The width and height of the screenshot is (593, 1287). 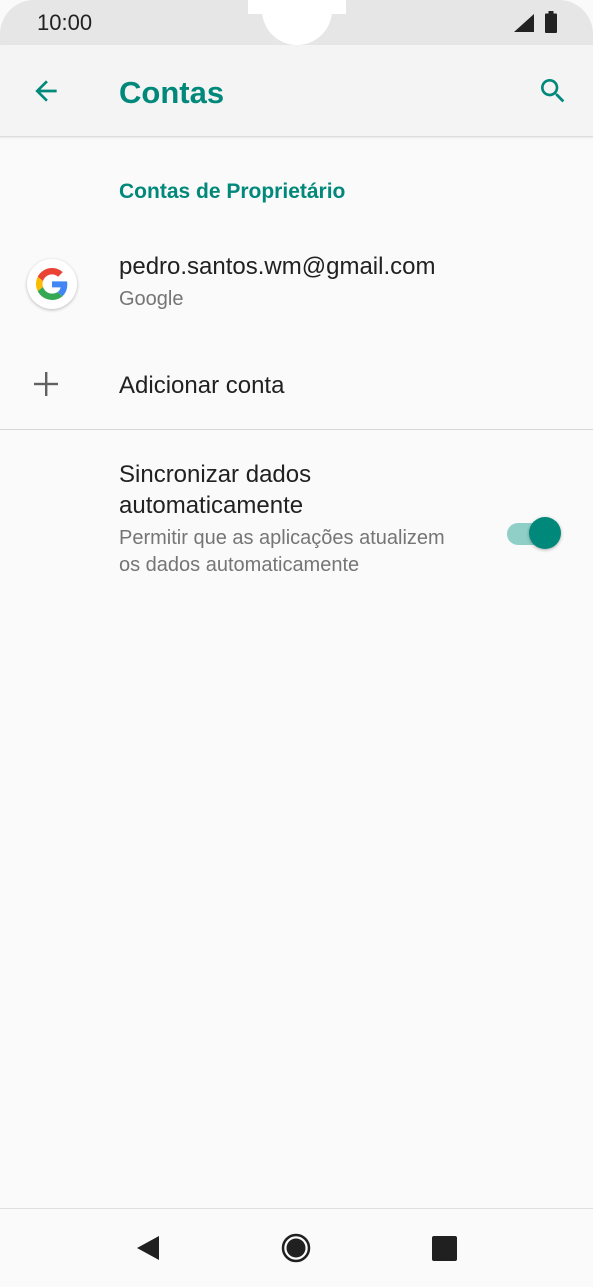 I want to click on arrow-back-icon, so click(x=46, y=91).